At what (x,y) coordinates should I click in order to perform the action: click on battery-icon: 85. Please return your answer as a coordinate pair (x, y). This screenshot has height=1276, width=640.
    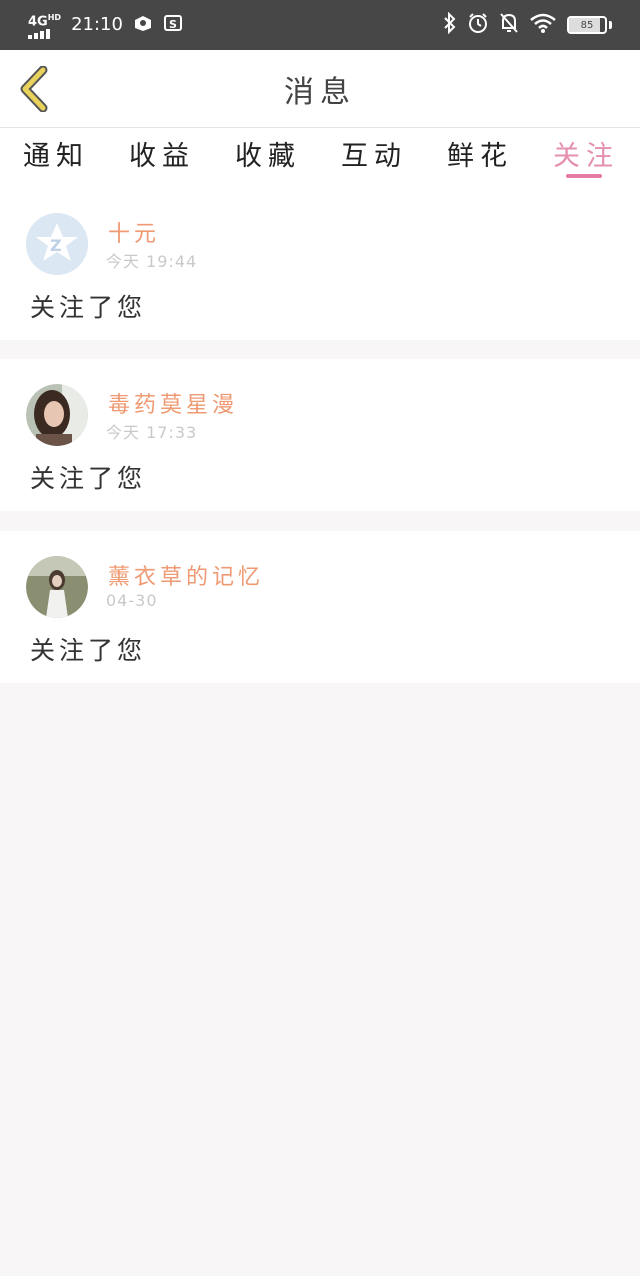
    Looking at the image, I should click on (587, 25).